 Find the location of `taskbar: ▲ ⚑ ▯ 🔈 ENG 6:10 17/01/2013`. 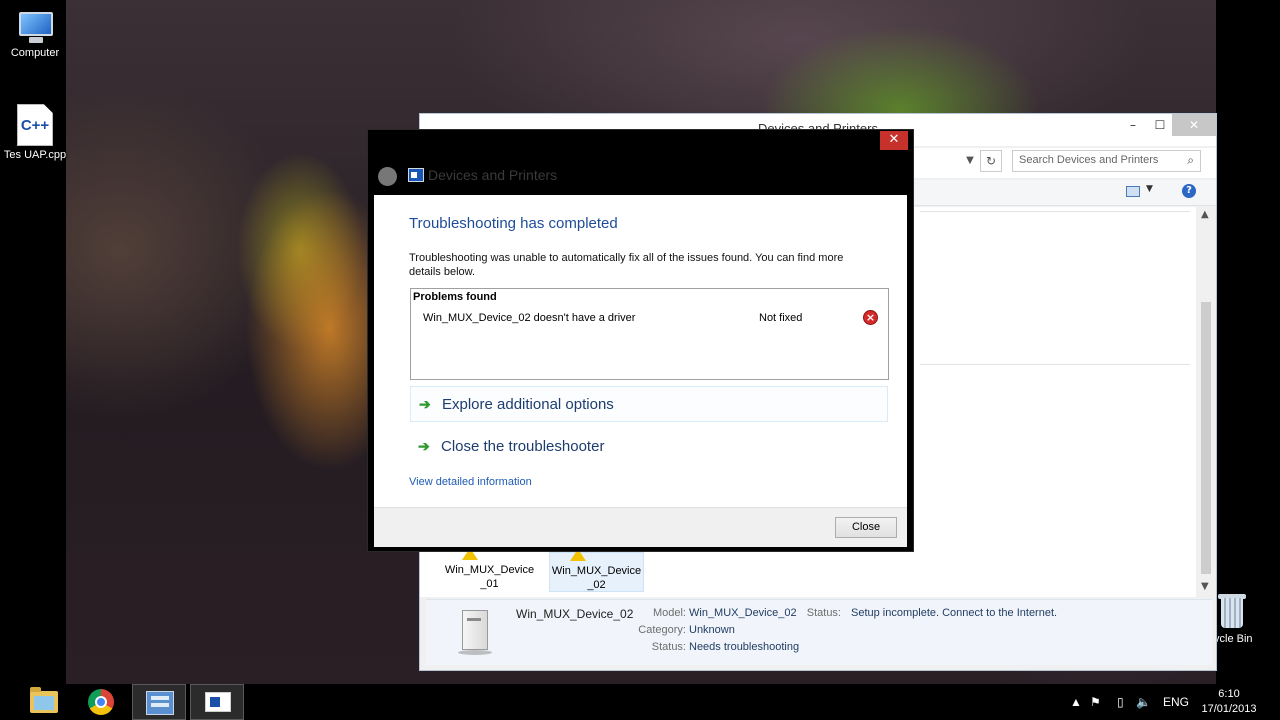

taskbar: ▲ ⚑ ▯ 🔈 ENG 6:10 17/01/2013 is located at coordinates (640, 702).